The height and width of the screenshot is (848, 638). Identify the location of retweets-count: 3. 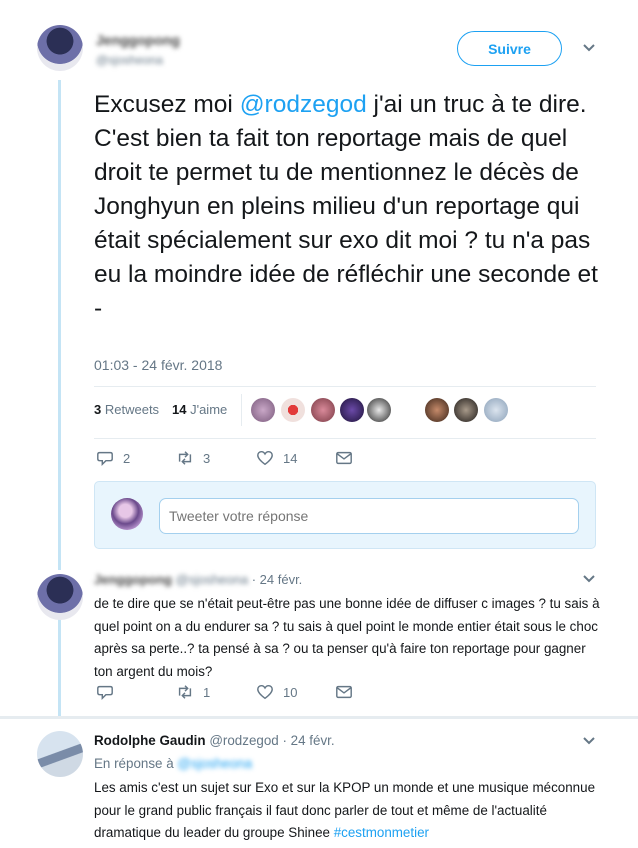
(98, 409).